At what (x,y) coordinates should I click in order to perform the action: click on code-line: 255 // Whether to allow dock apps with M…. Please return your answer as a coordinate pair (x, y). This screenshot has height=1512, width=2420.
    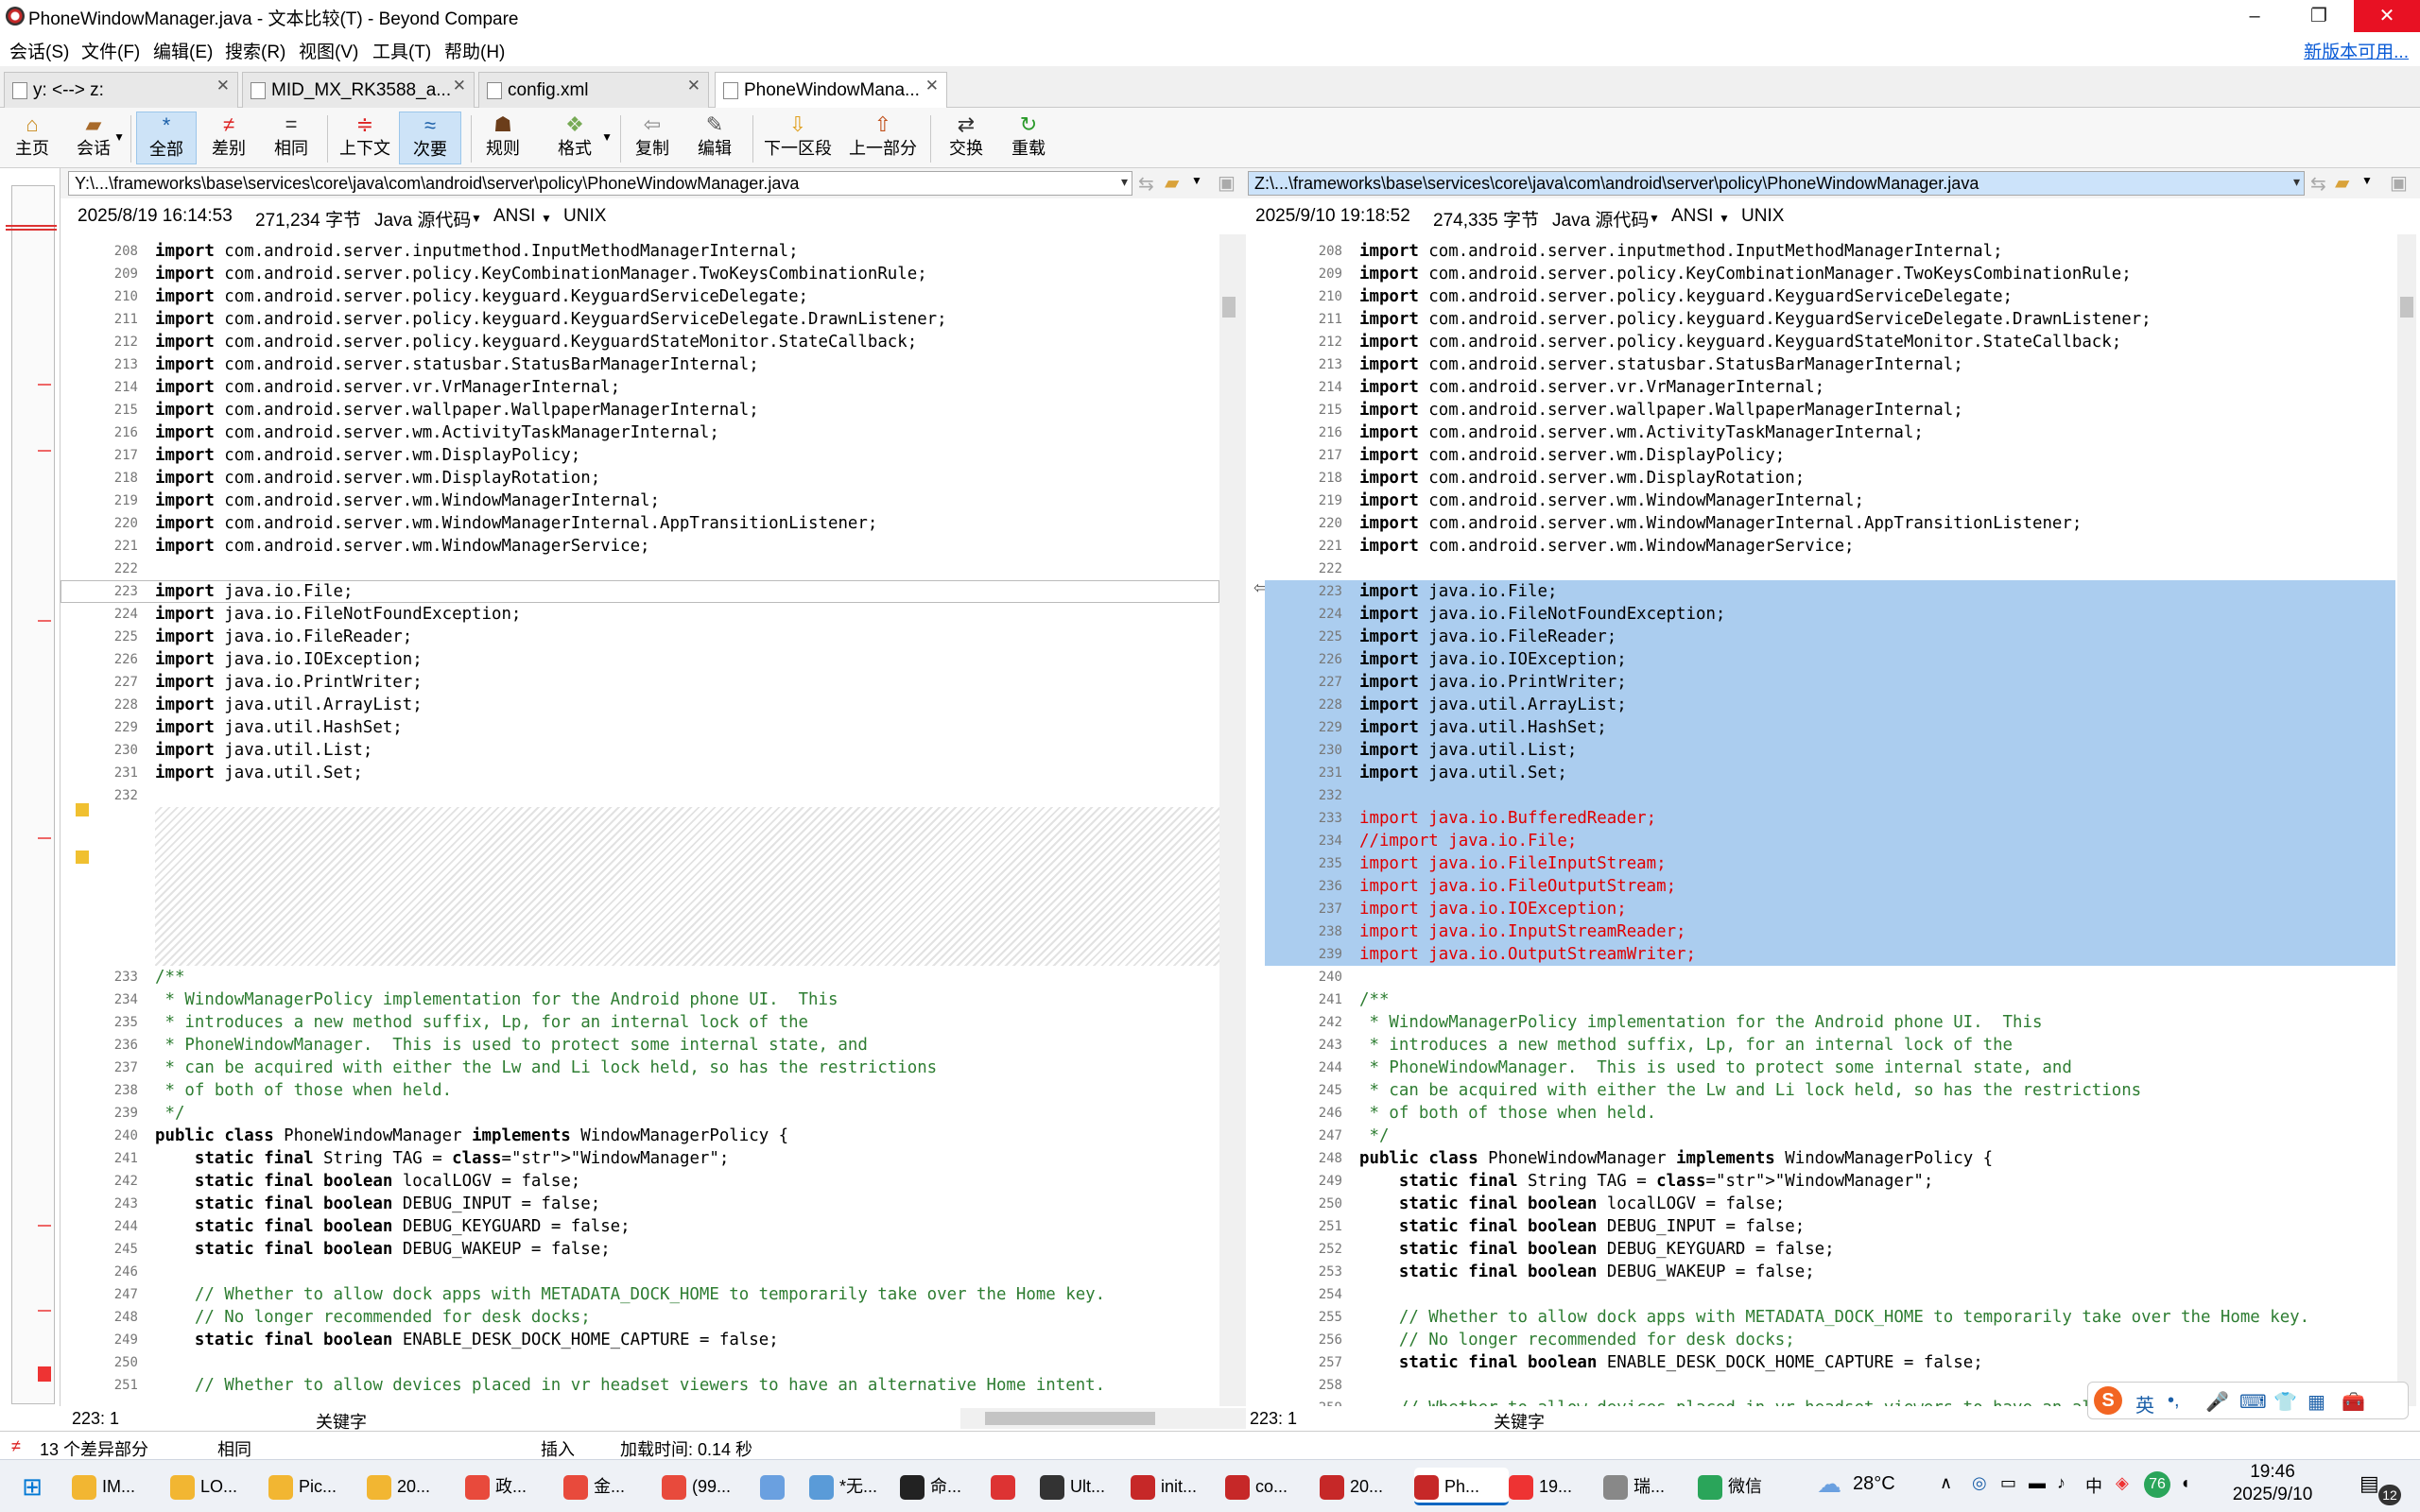
    Looking at the image, I should click on (1830, 1317).